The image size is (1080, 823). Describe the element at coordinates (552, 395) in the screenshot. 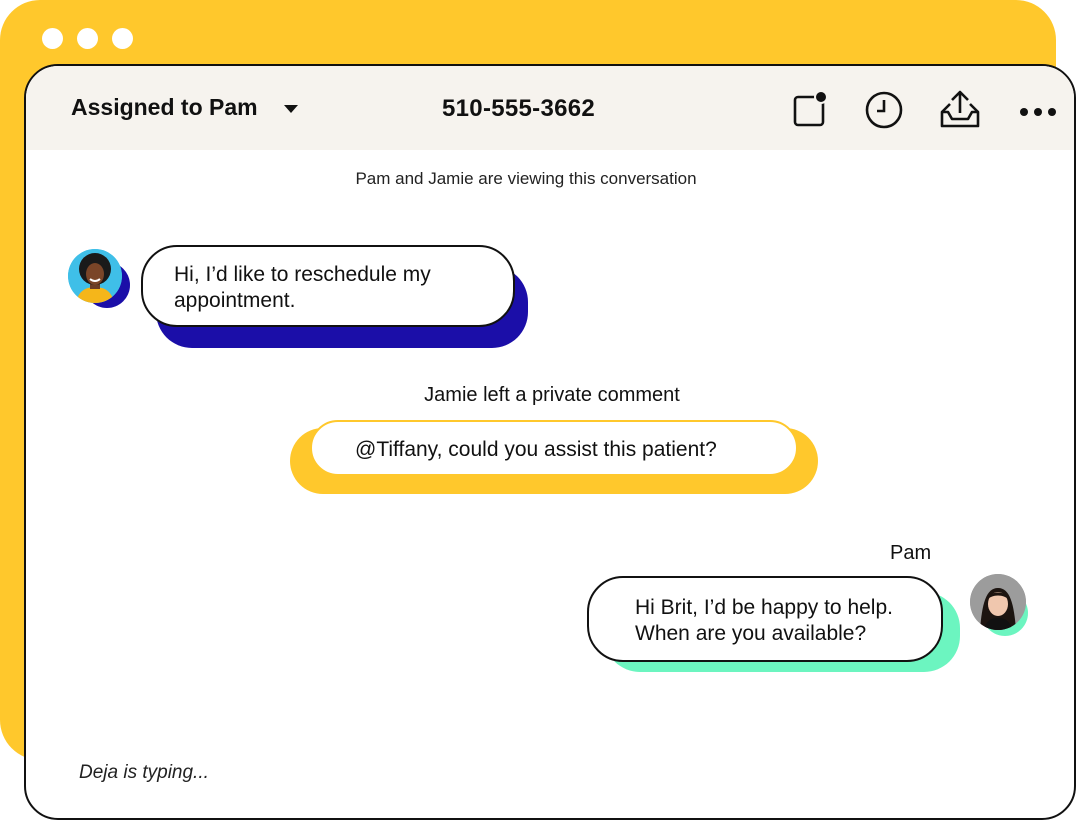

I see `private-comment-label: Jamie left a private comment` at that location.